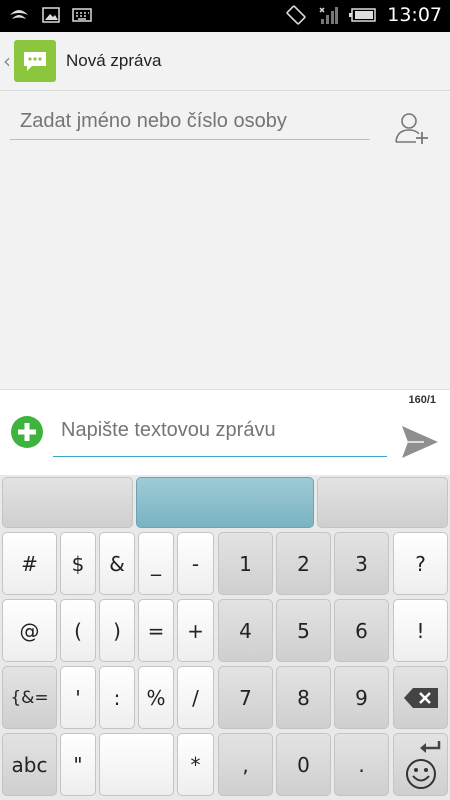 This screenshot has width=450, height=800. I want to click on plus-circle-icon, so click(27, 432).